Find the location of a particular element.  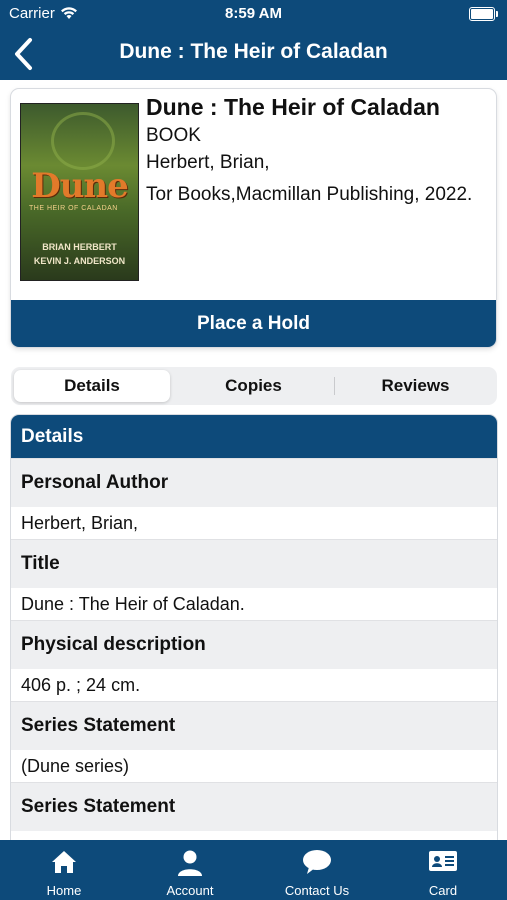

details-header: Details is located at coordinates (254, 436).